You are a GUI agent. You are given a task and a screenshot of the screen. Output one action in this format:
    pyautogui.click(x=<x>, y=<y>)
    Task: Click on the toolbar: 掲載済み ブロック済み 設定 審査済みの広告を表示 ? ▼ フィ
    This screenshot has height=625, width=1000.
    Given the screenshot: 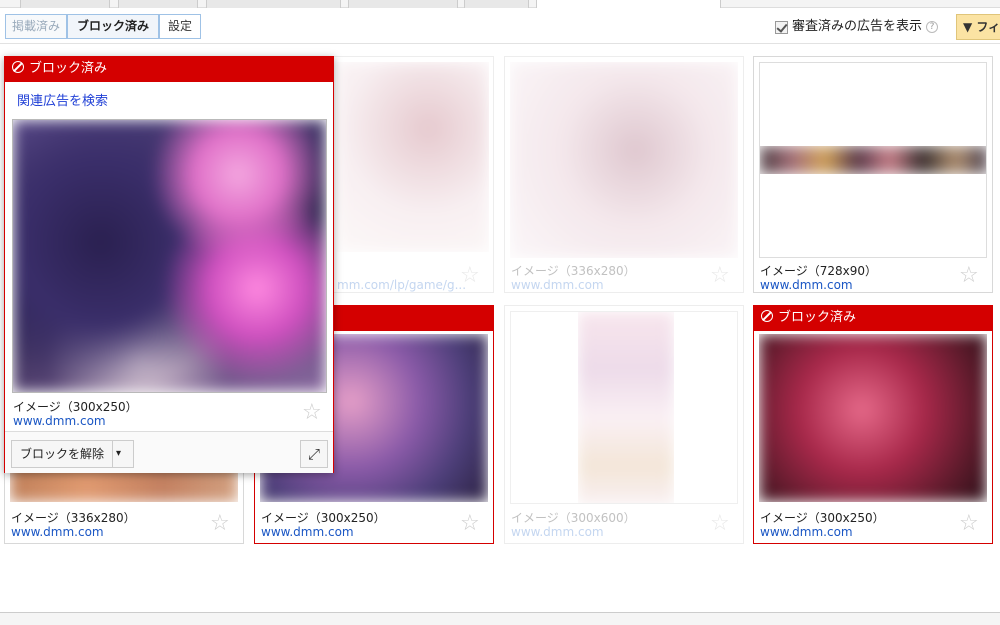 What is the action you would take?
    pyautogui.click(x=500, y=26)
    